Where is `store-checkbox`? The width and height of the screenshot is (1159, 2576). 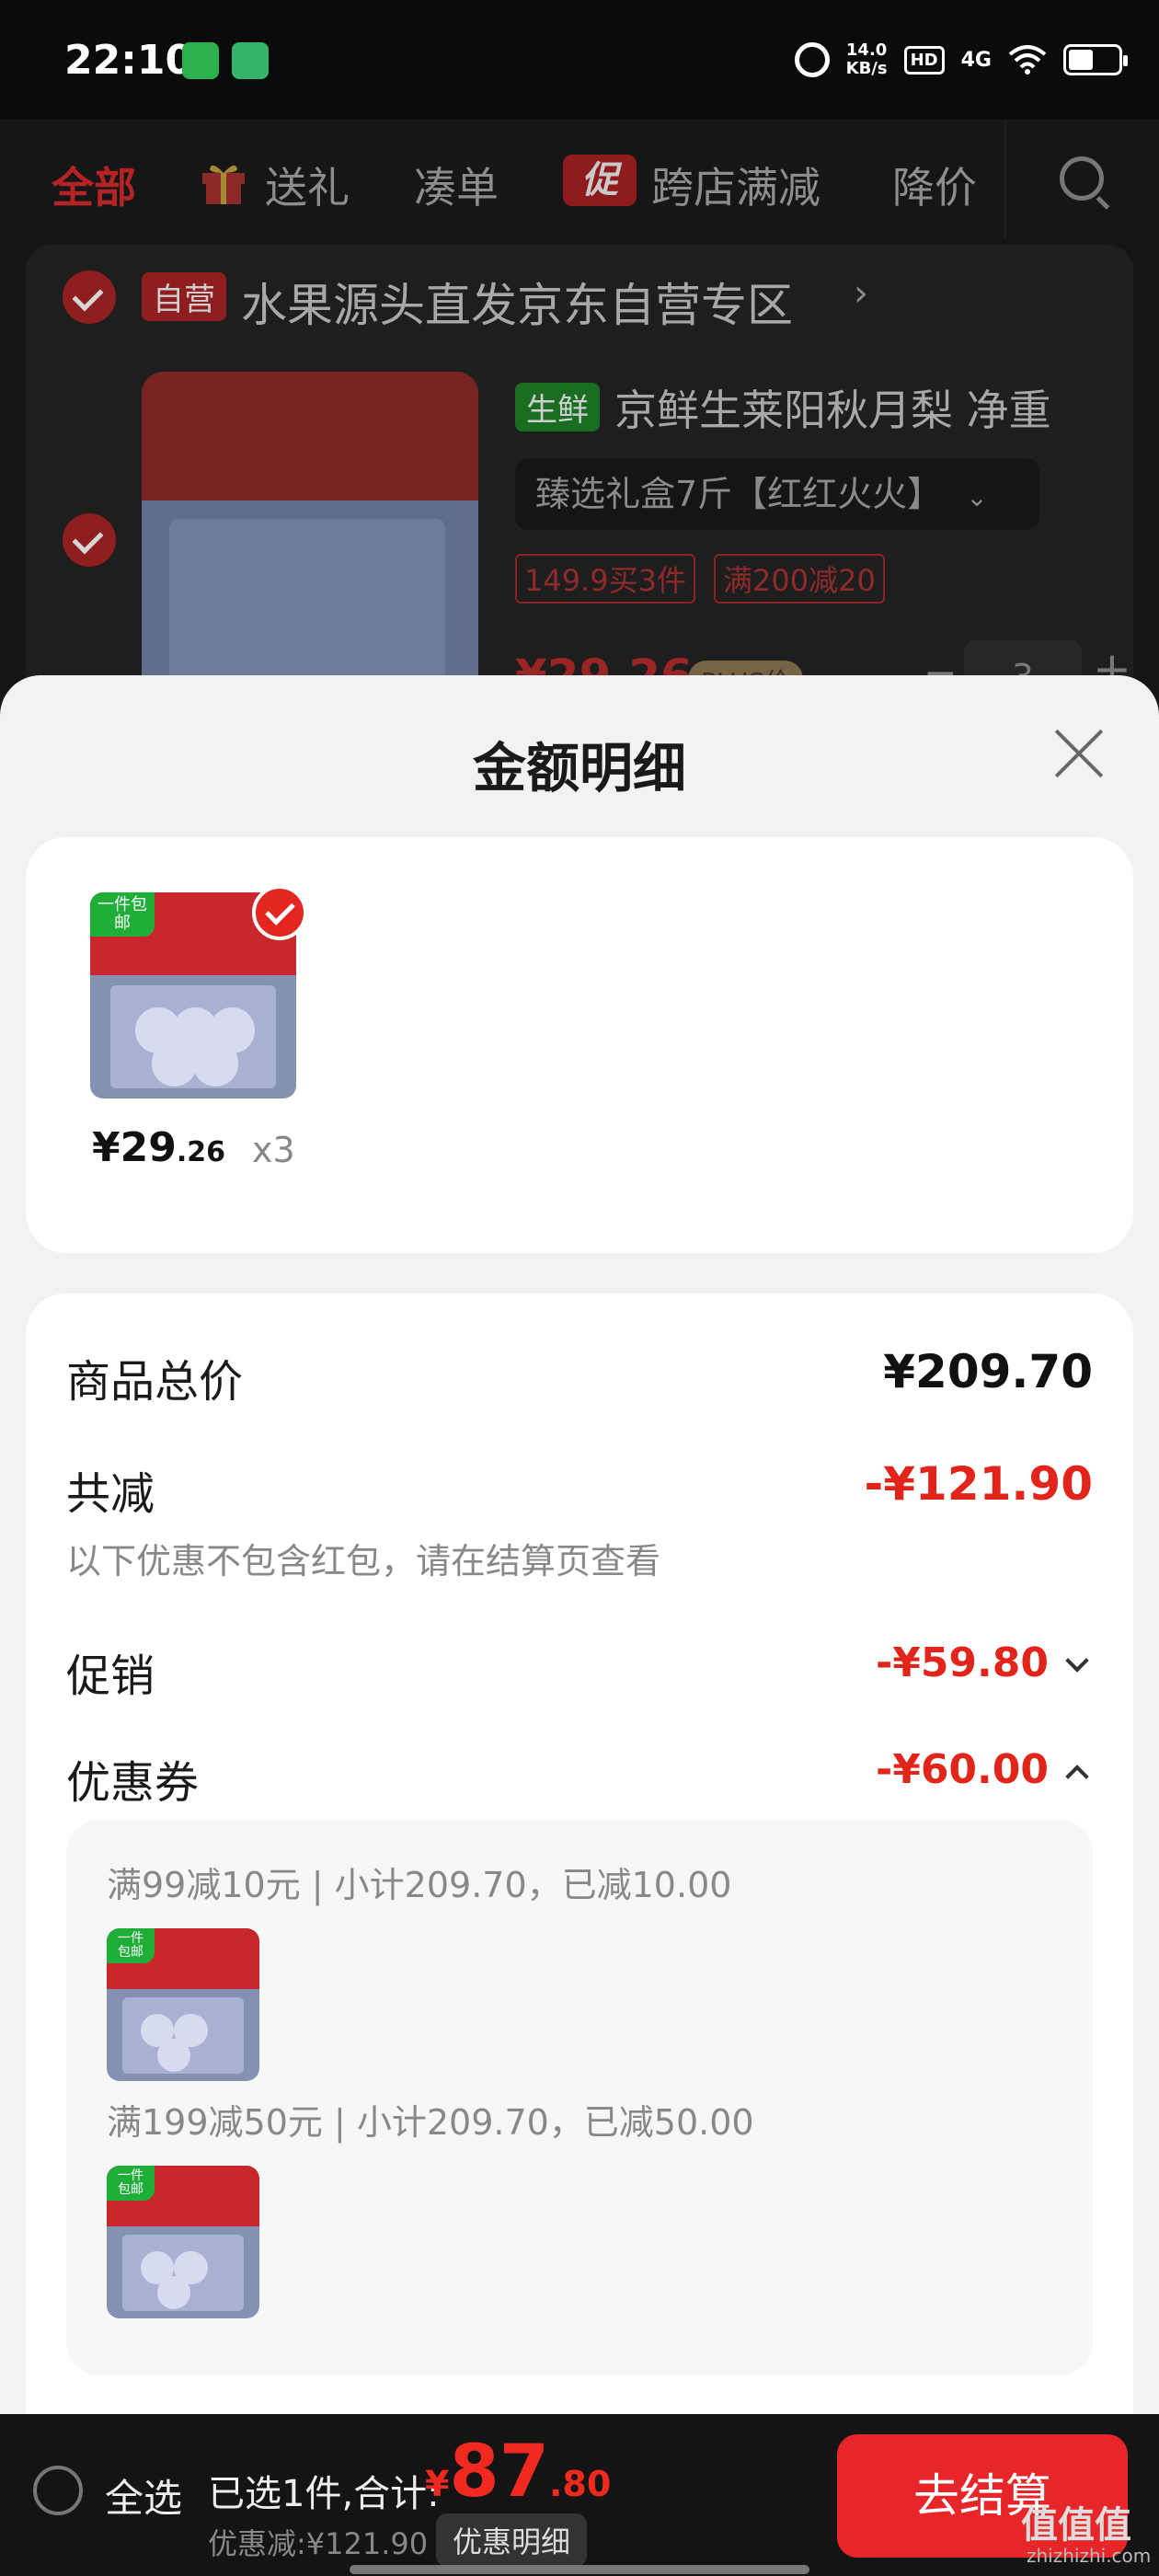
store-checkbox is located at coordinates (89, 297).